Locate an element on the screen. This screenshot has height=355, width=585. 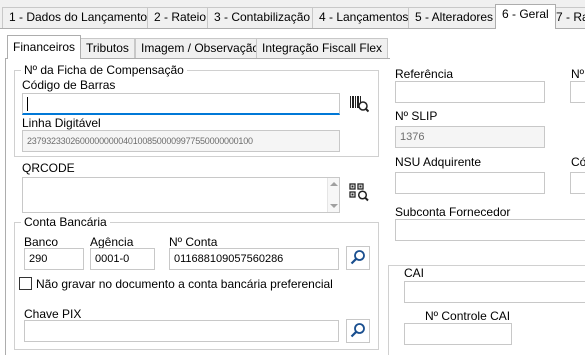
scroll-up-arrow is located at coordinates (334, 184).